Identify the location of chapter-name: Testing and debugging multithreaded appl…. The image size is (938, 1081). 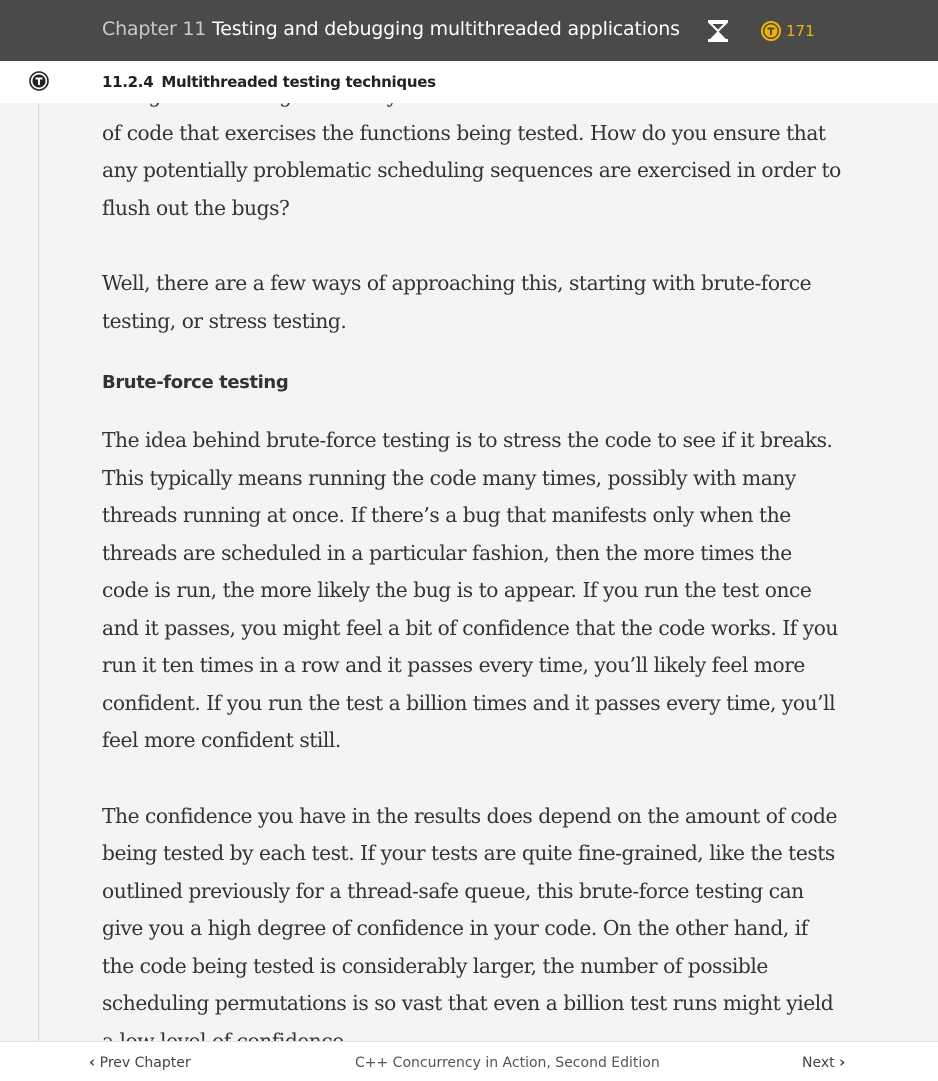
(446, 29).